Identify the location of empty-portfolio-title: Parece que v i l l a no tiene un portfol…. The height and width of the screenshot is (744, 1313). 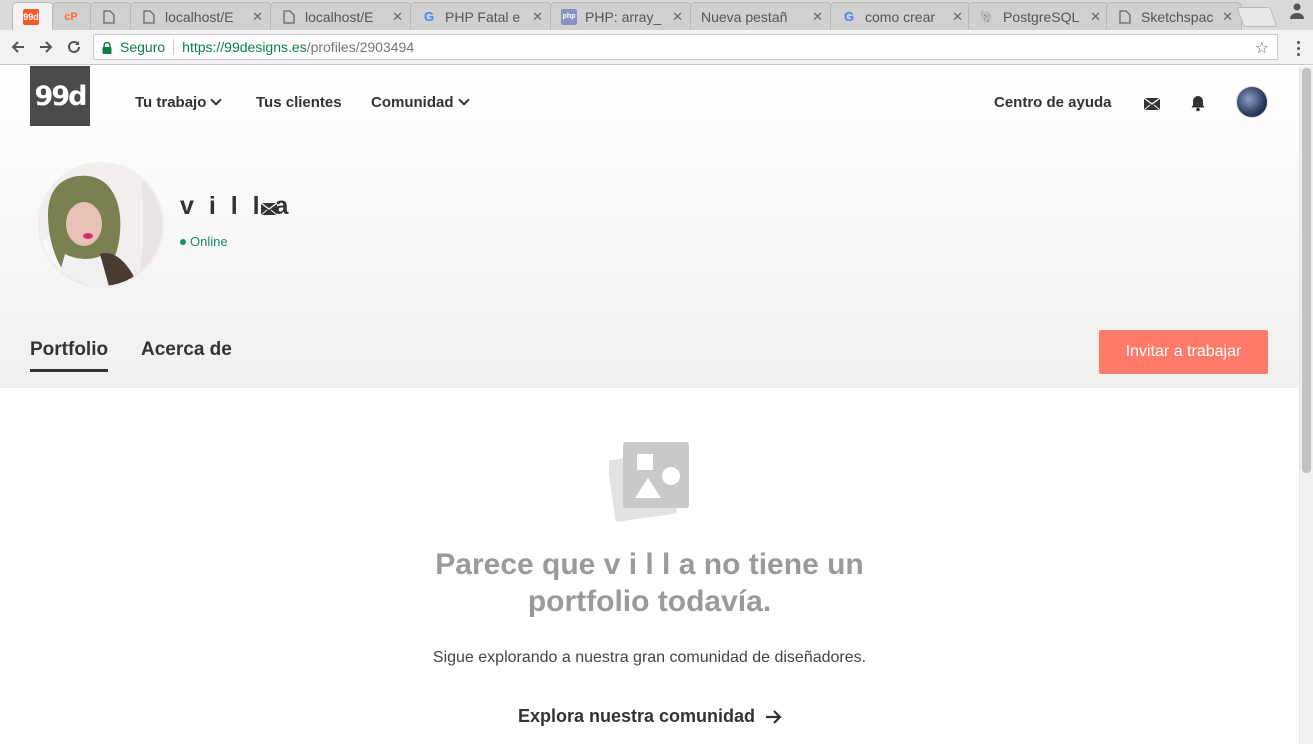
(649, 583).